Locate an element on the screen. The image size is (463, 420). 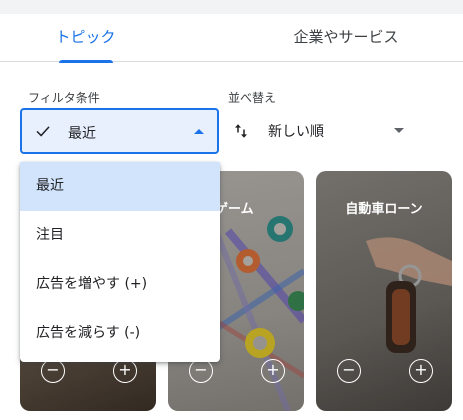
tab-topics-label: トピック is located at coordinates (85, 37).